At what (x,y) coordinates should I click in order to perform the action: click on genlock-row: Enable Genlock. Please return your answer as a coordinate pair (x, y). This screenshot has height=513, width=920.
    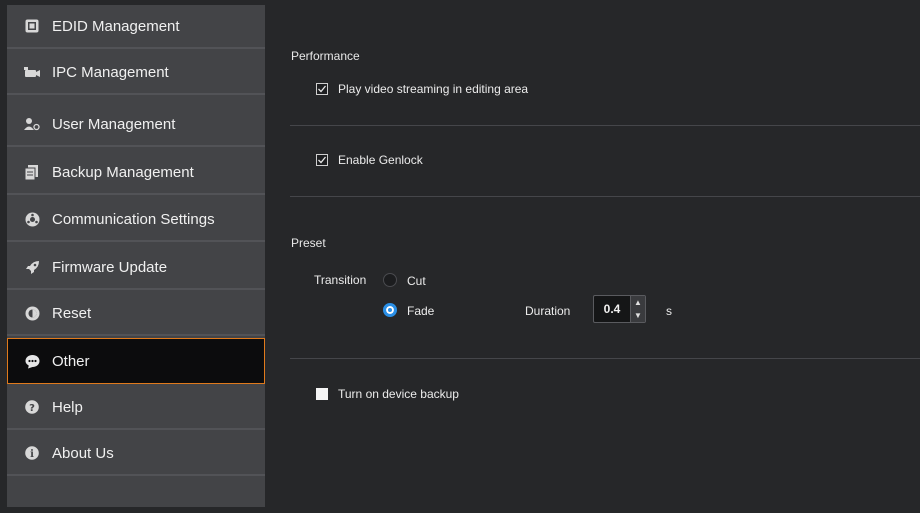
    Looking at the image, I should click on (369, 160).